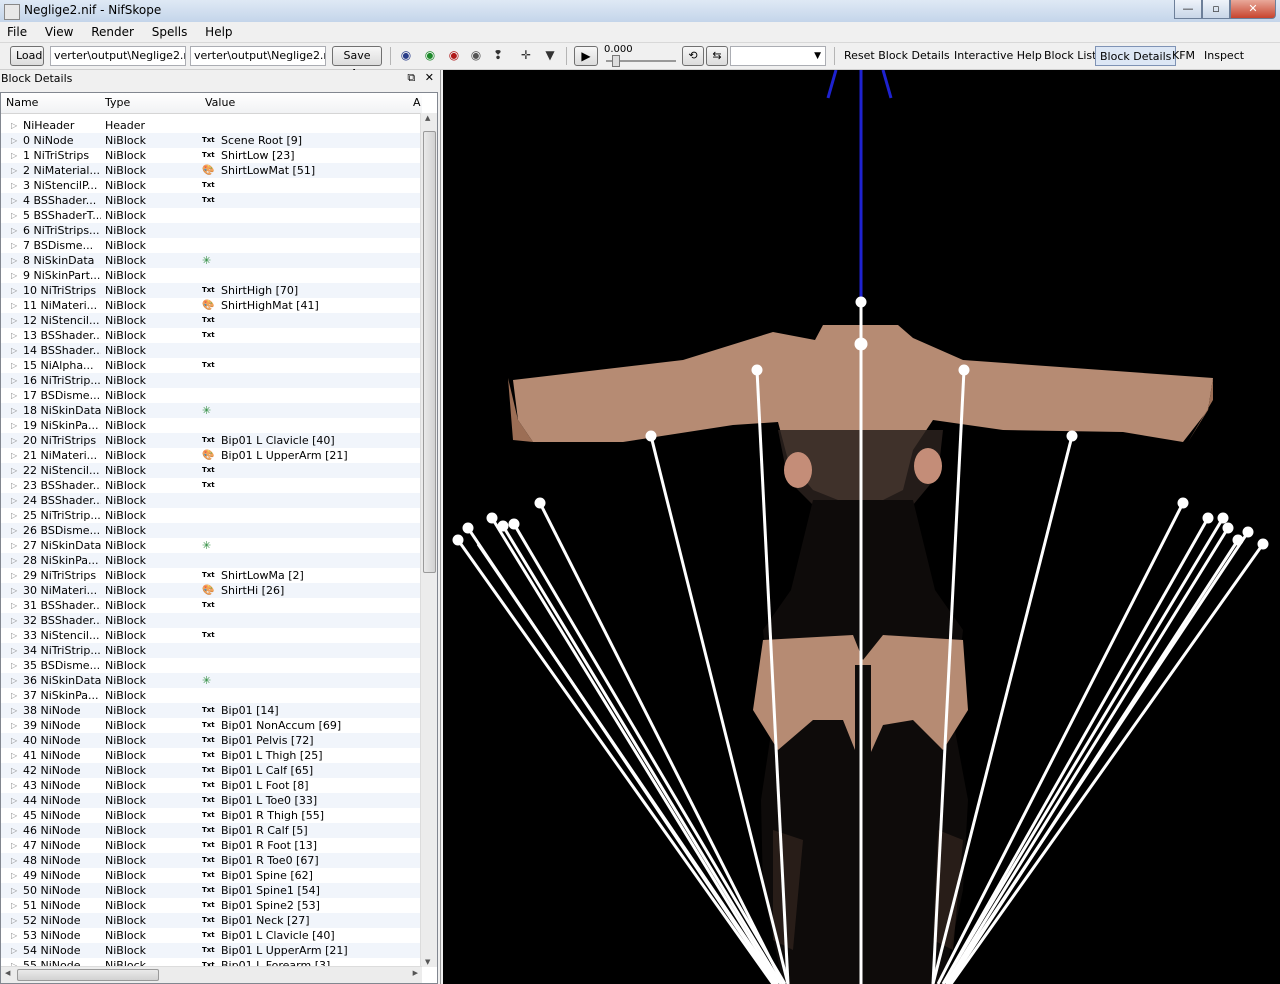  Describe the element at coordinates (476, 55) in the screenshot. I see `eye-gray-icon: ◉` at that location.